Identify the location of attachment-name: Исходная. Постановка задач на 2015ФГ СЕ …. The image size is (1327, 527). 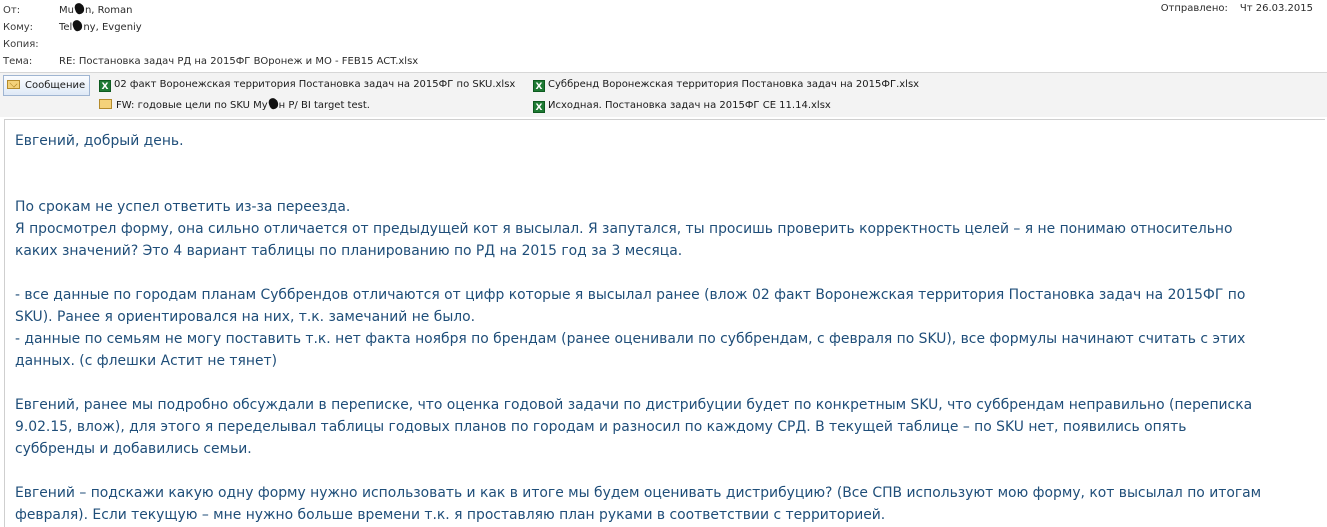
(689, 105).